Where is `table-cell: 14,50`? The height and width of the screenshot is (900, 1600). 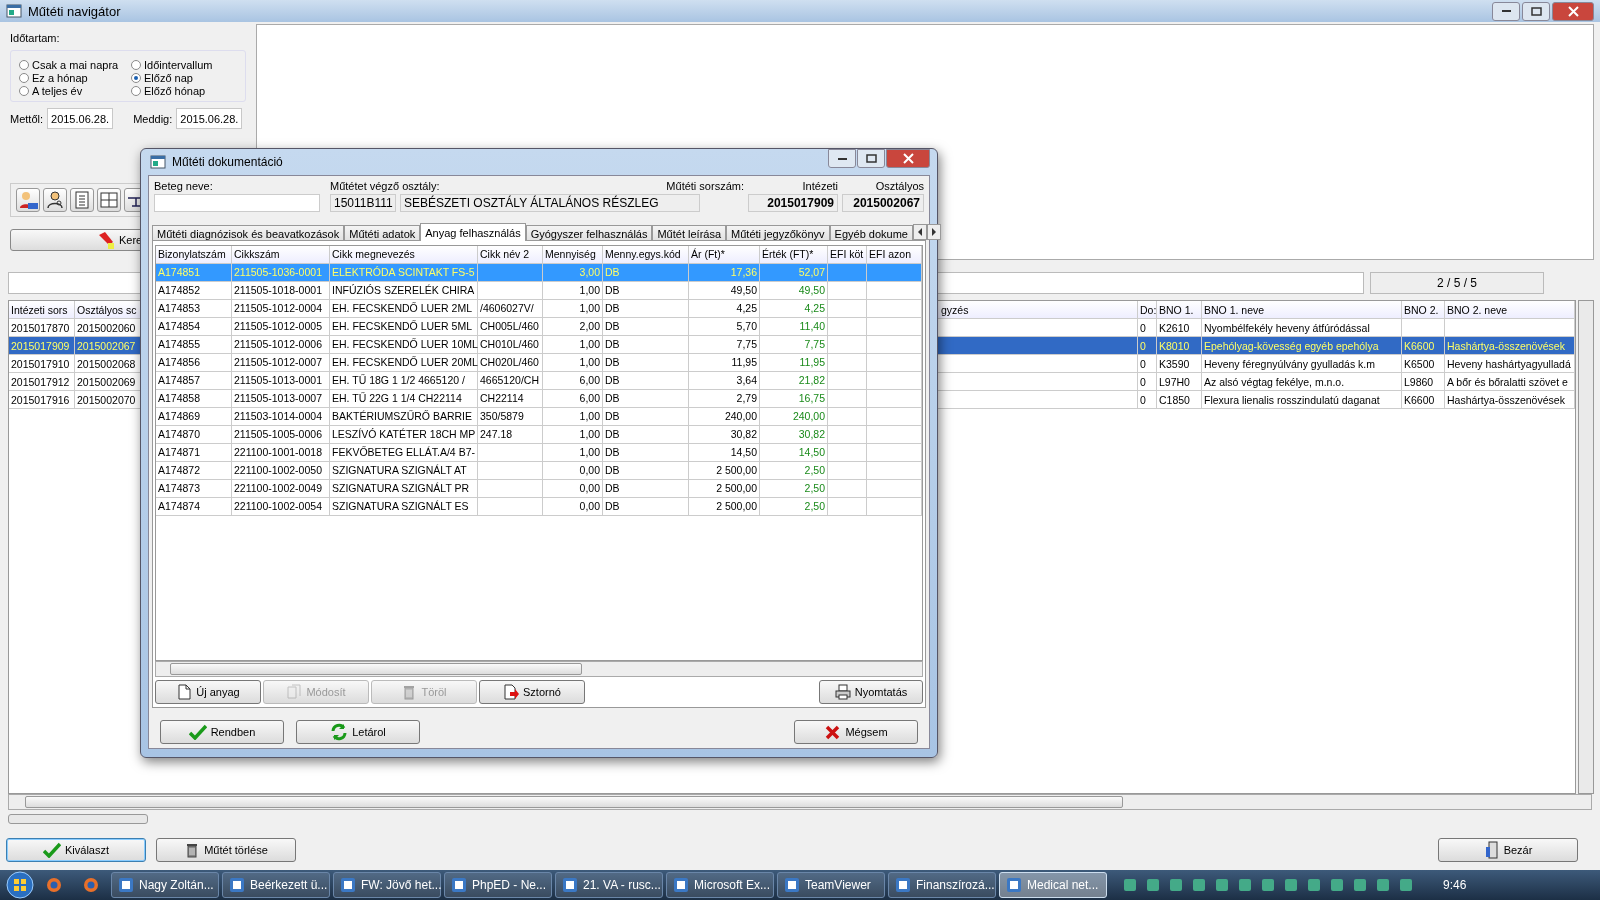 table-cell: 14,50 is located at coordinates (794, 452).